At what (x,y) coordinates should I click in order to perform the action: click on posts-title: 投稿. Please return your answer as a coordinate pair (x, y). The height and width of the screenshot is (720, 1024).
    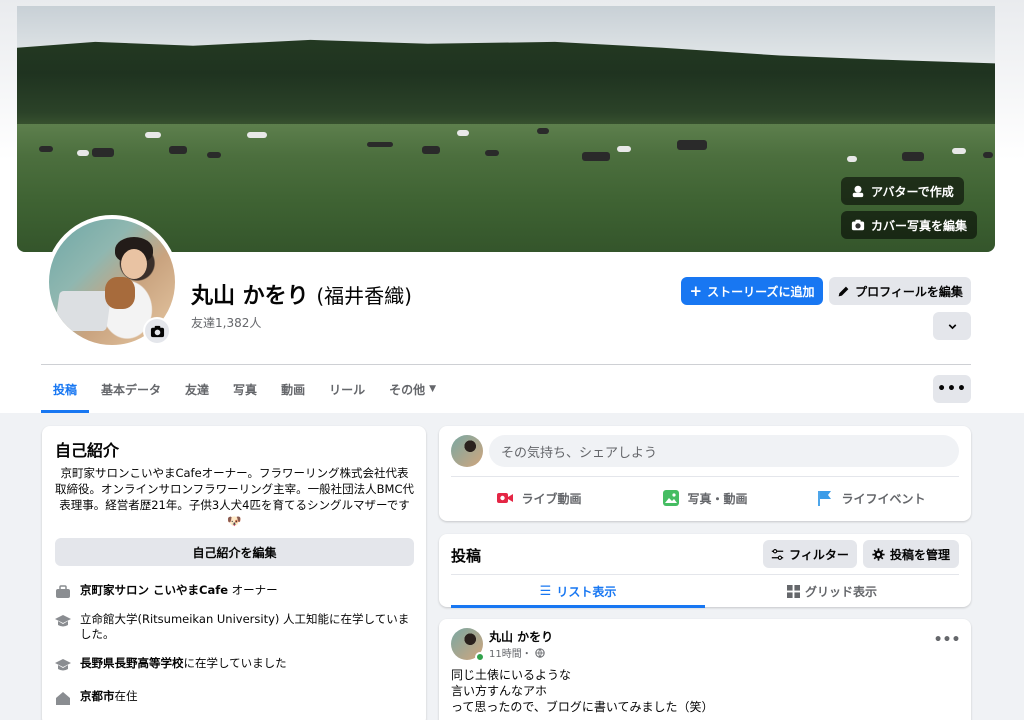
    Looking at the image, I should click on (466, 556).